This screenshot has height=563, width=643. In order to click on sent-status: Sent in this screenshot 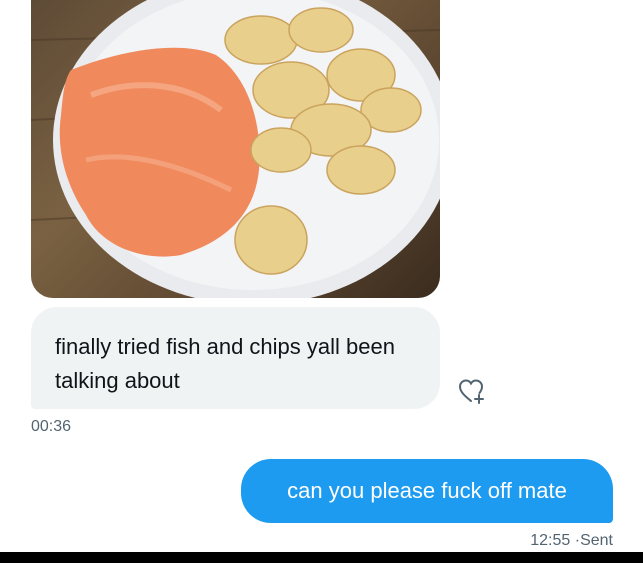, I will do `click(596, 540)`.